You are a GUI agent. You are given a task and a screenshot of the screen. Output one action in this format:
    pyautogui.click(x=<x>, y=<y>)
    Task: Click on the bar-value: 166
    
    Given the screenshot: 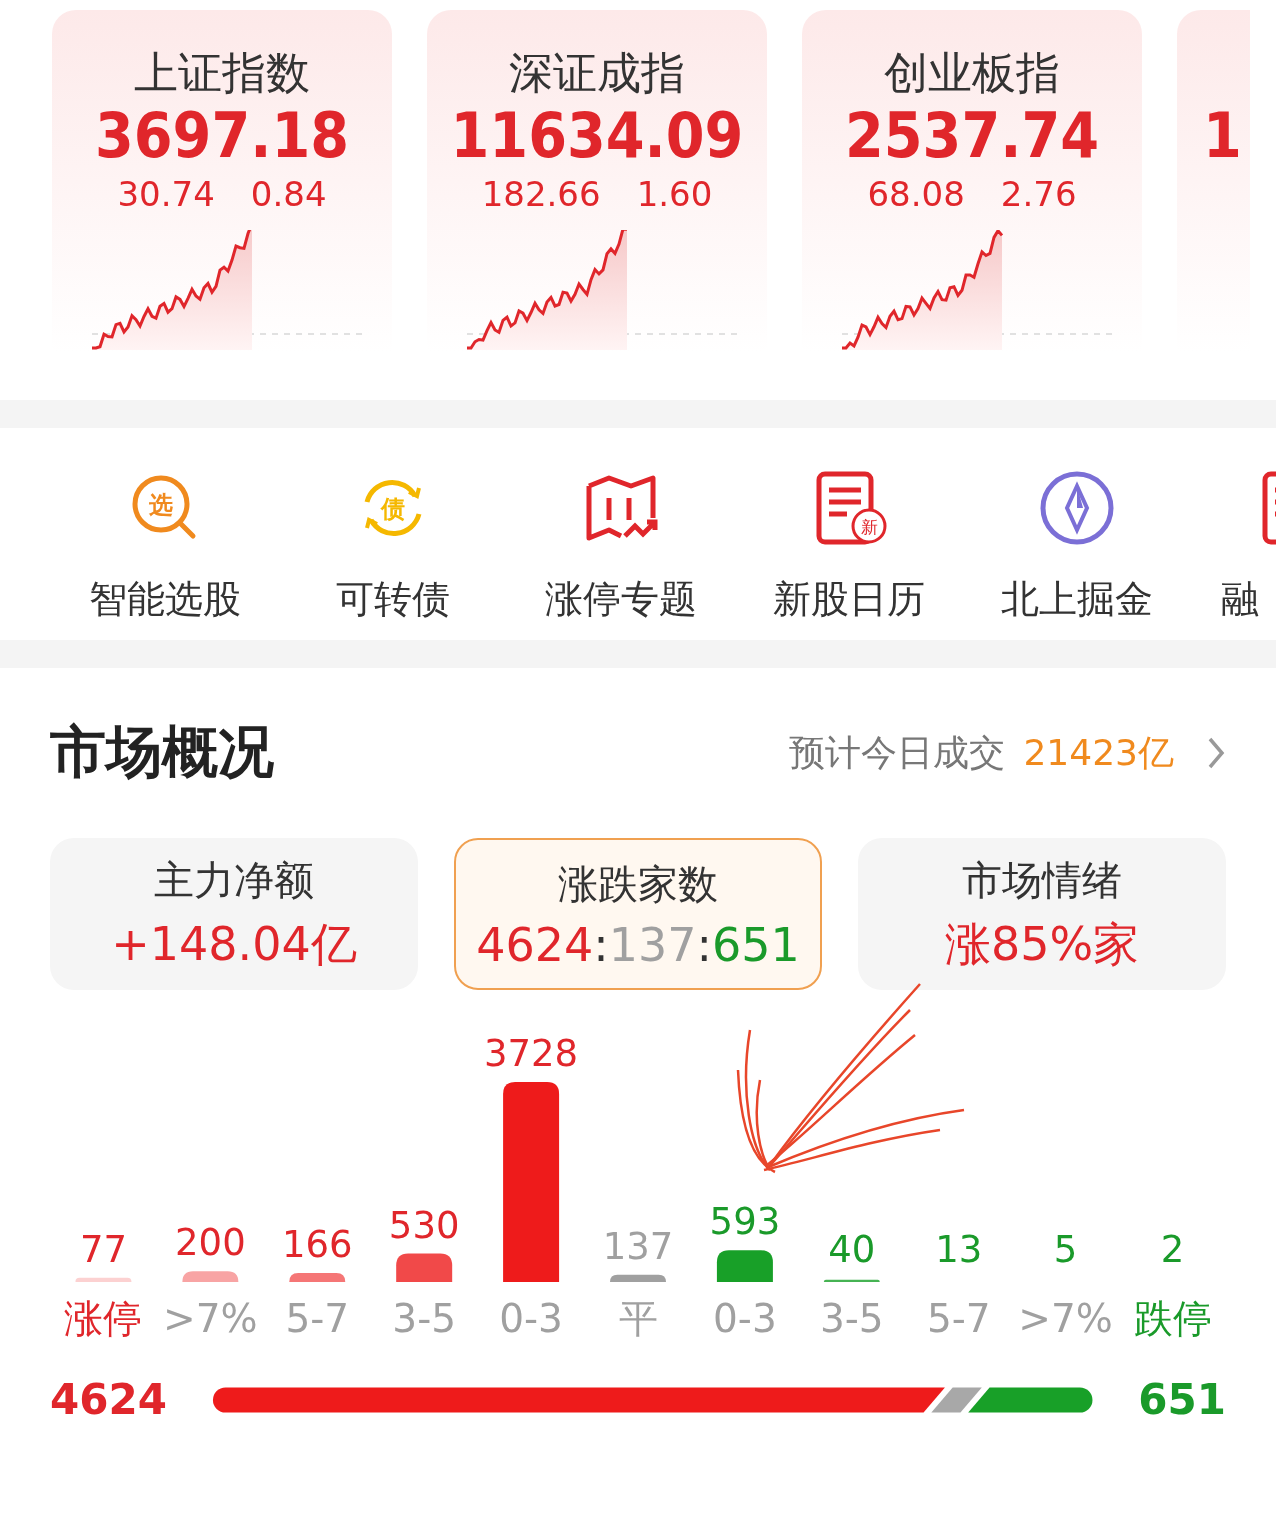 What is the action you would take?
    pyautogui.click(x=317, y=1245)
    